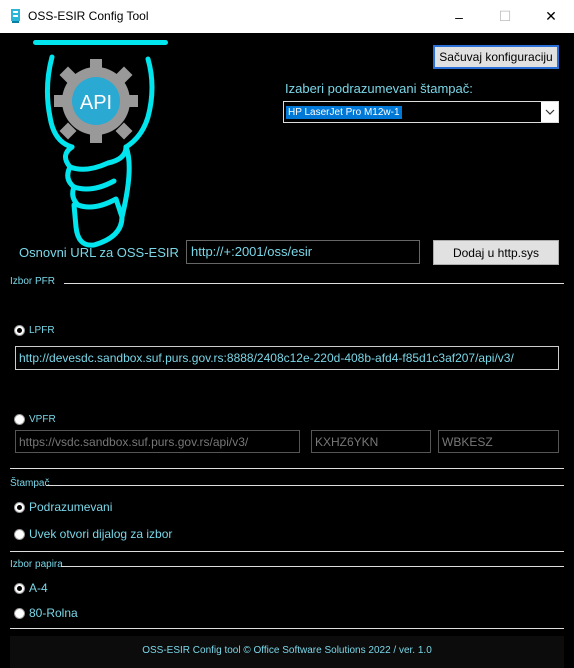 The image size is (574, 668). What do you see at coordinates (287, 16) in the screenshot?
I see `title-bar: OSS-ESIR Config Tool – ☐ ✕` at bounding box center [287, 16].